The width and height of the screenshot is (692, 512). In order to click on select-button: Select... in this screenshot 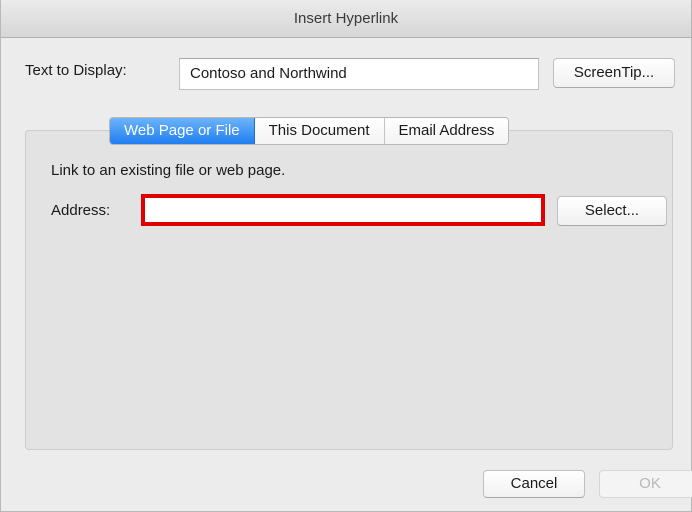, I will do `click(612, 211)`.